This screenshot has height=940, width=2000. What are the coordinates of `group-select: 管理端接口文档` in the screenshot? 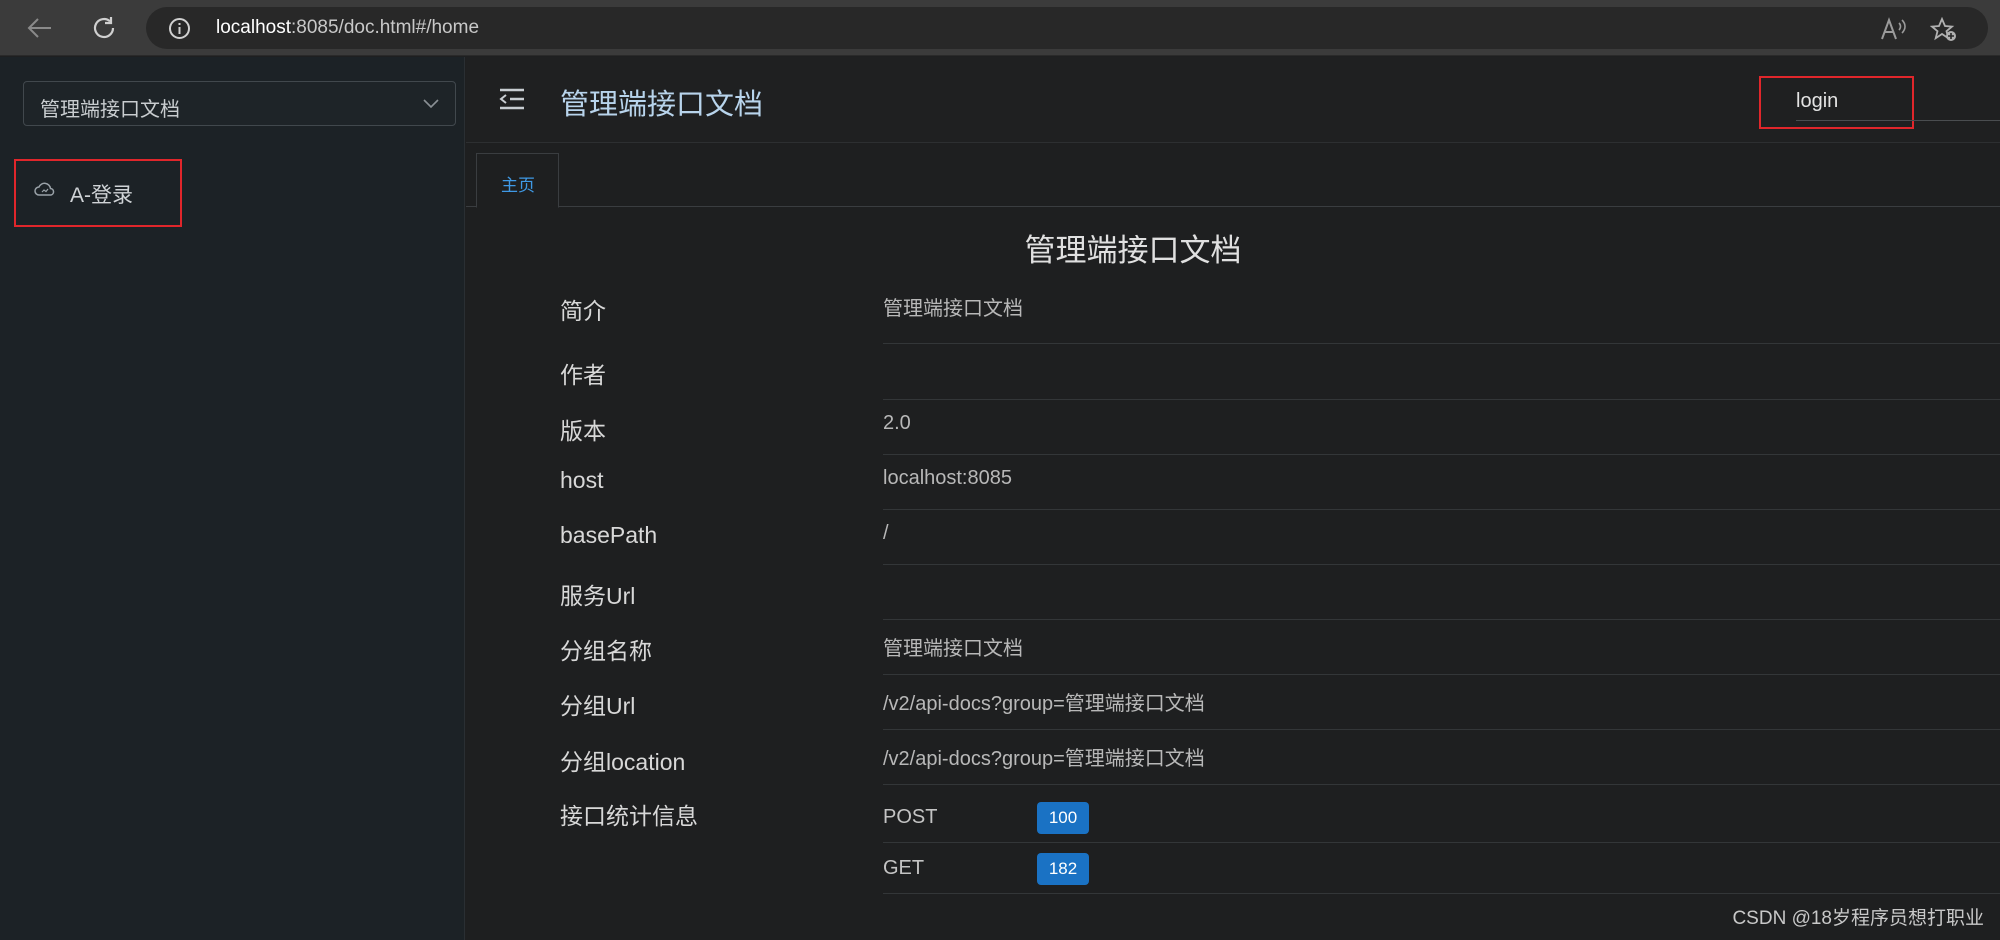 It's located at (239, 103).